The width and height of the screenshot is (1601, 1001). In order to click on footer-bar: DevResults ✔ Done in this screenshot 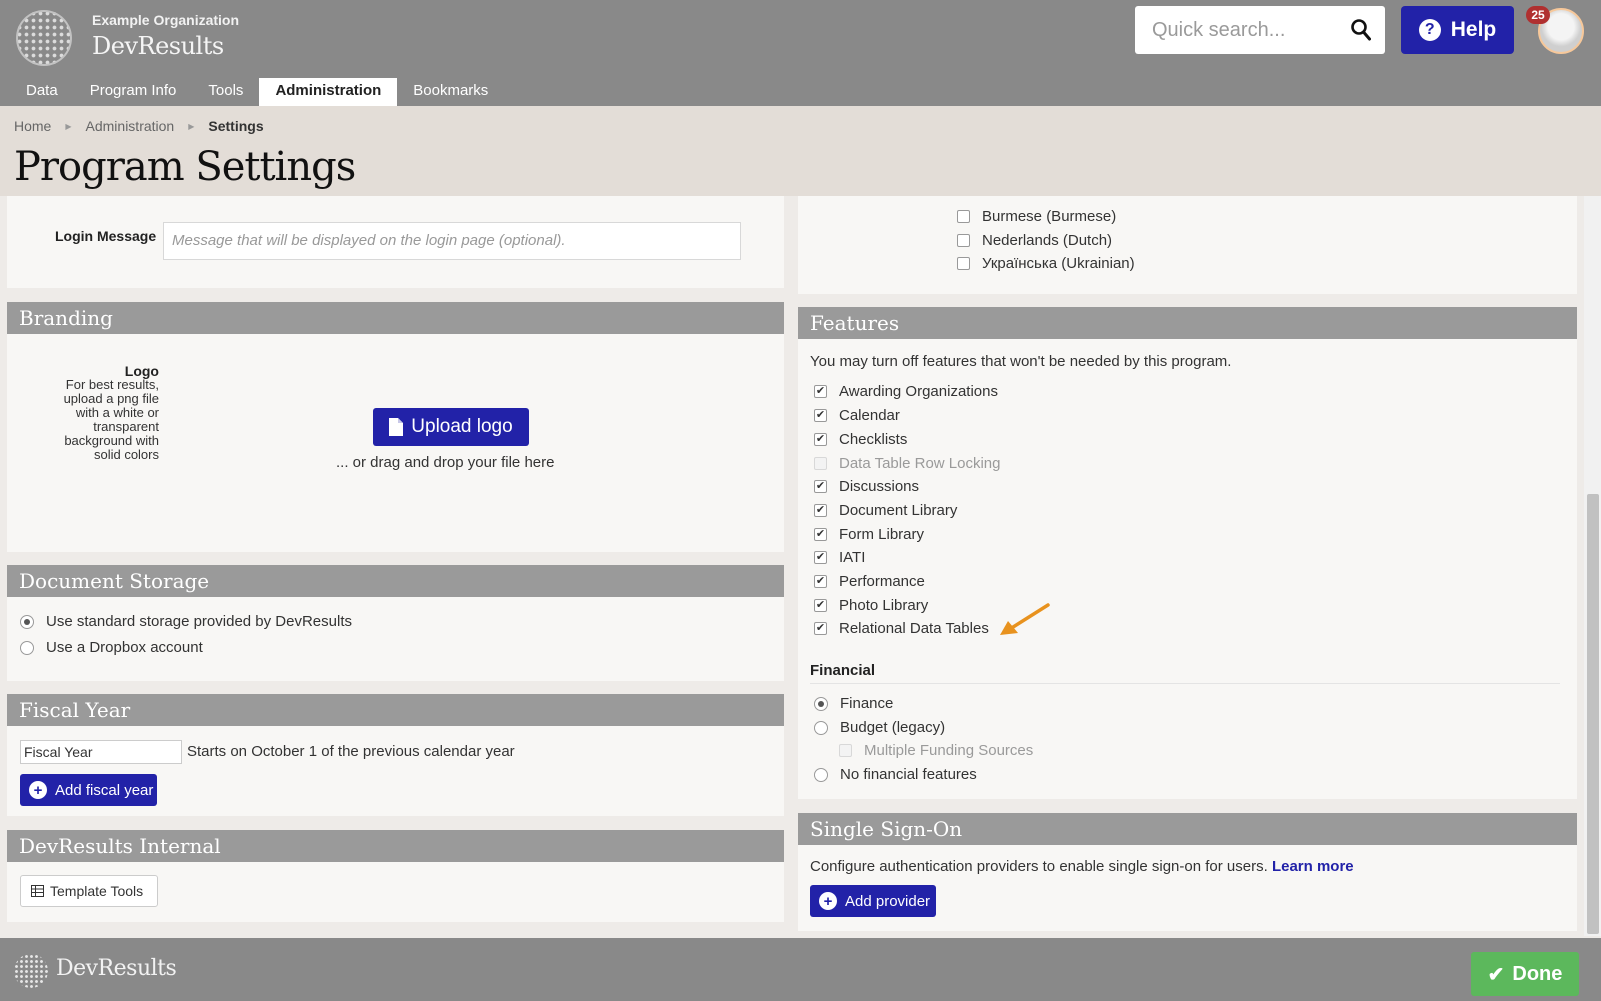, I will do `click(800, 969)`.